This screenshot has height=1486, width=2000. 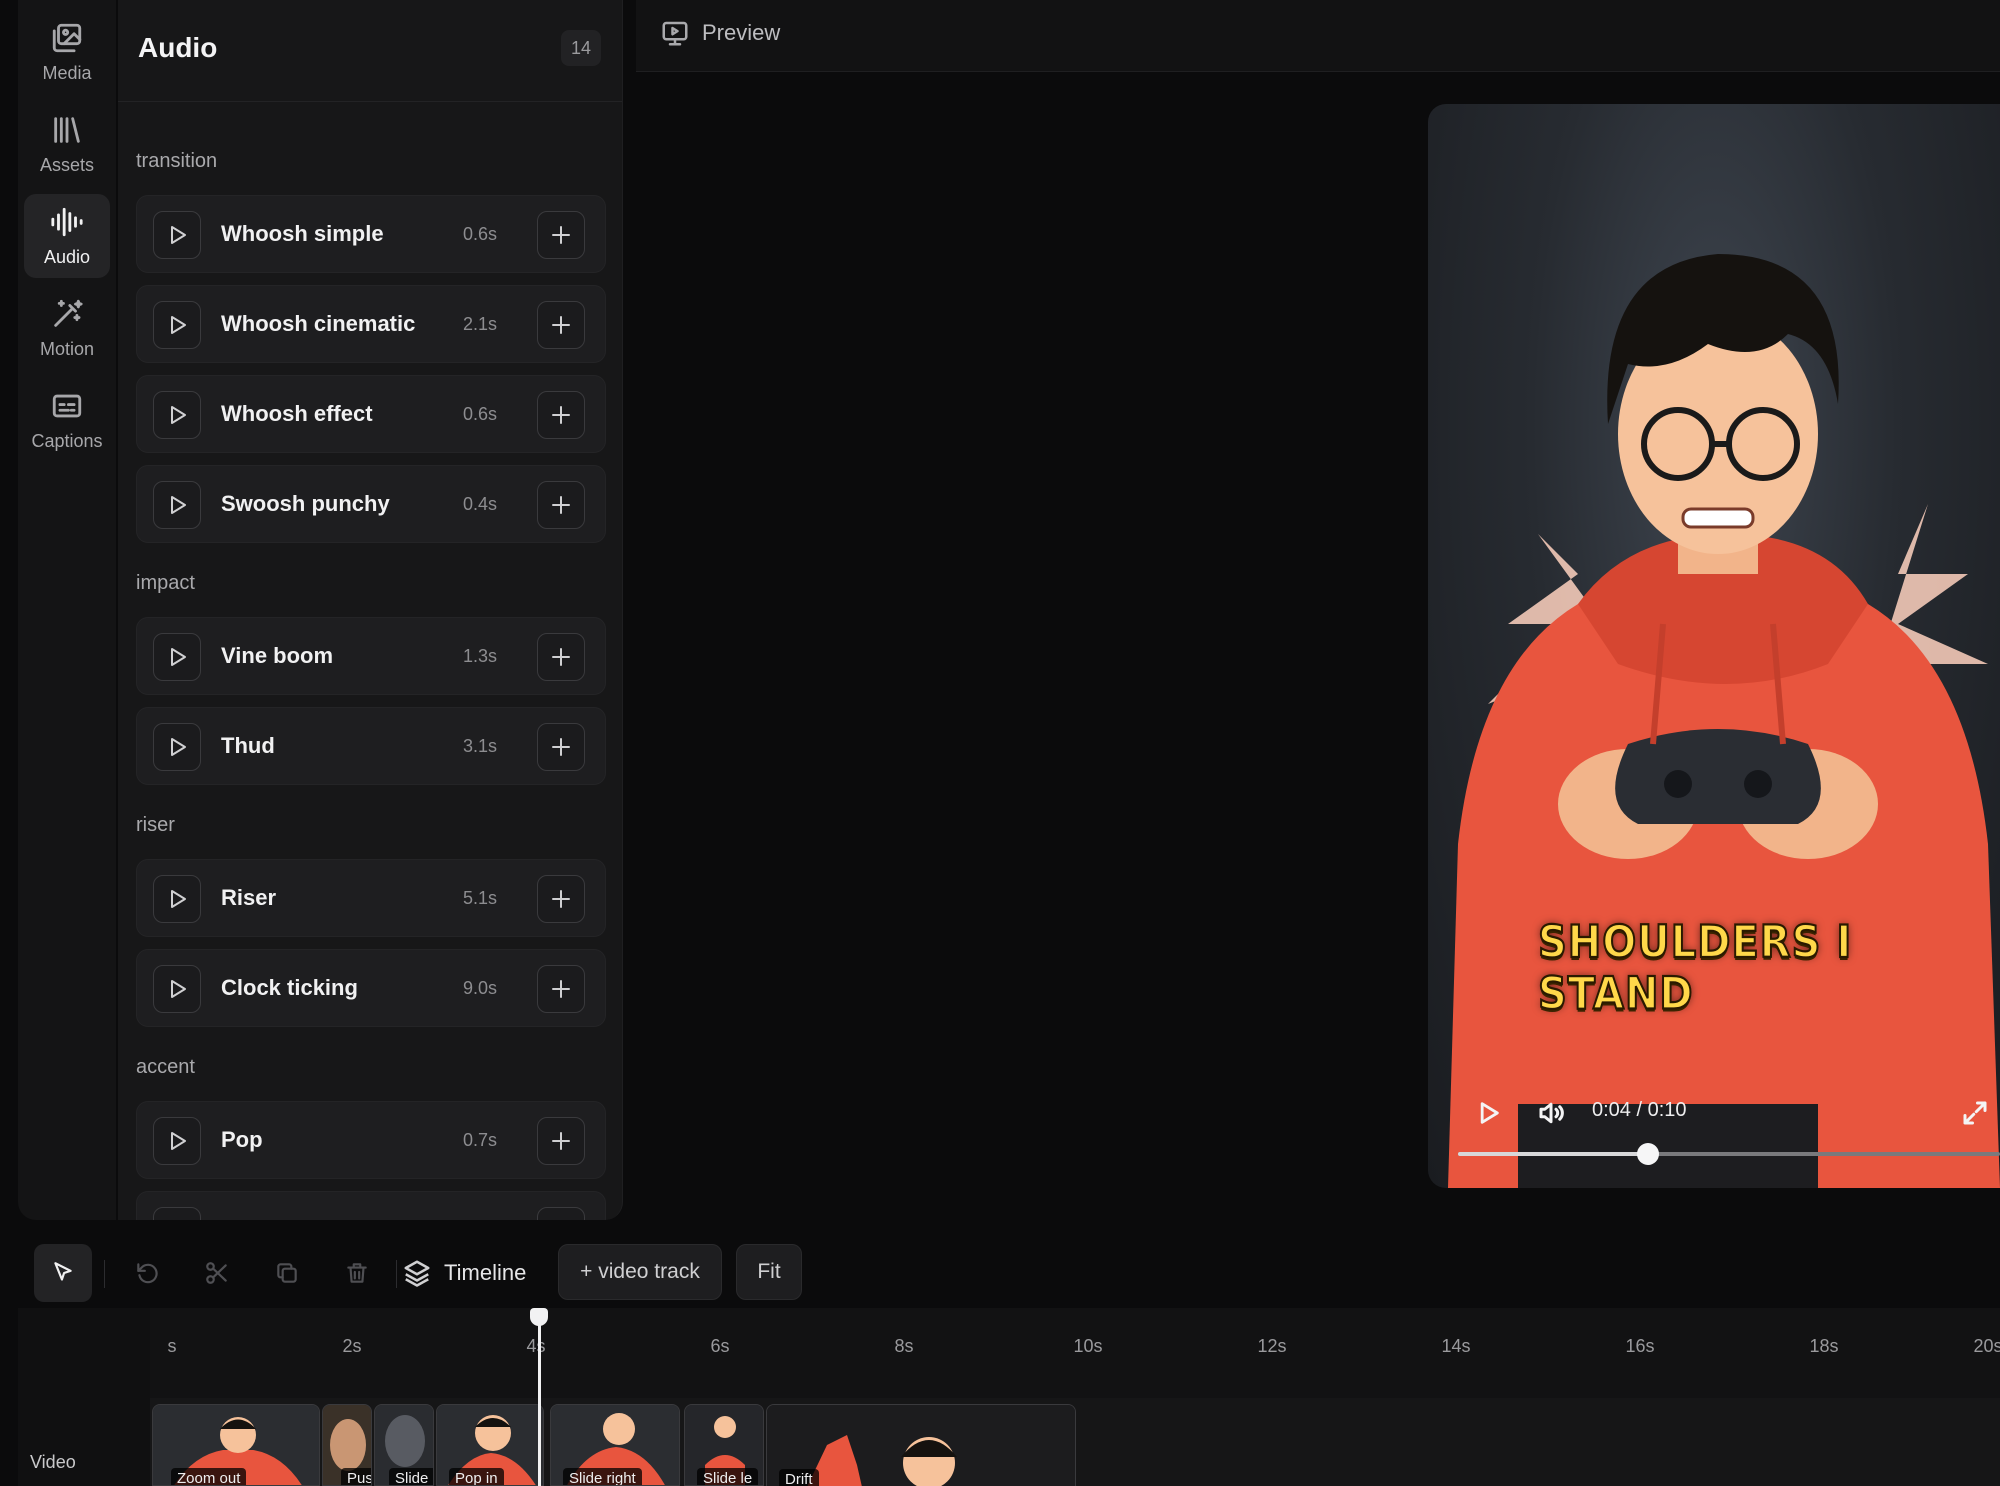 What do you see at coordinates (417, 1273) in the screenshot?
I see `layers-icon` at bounding box center [417, 1273].